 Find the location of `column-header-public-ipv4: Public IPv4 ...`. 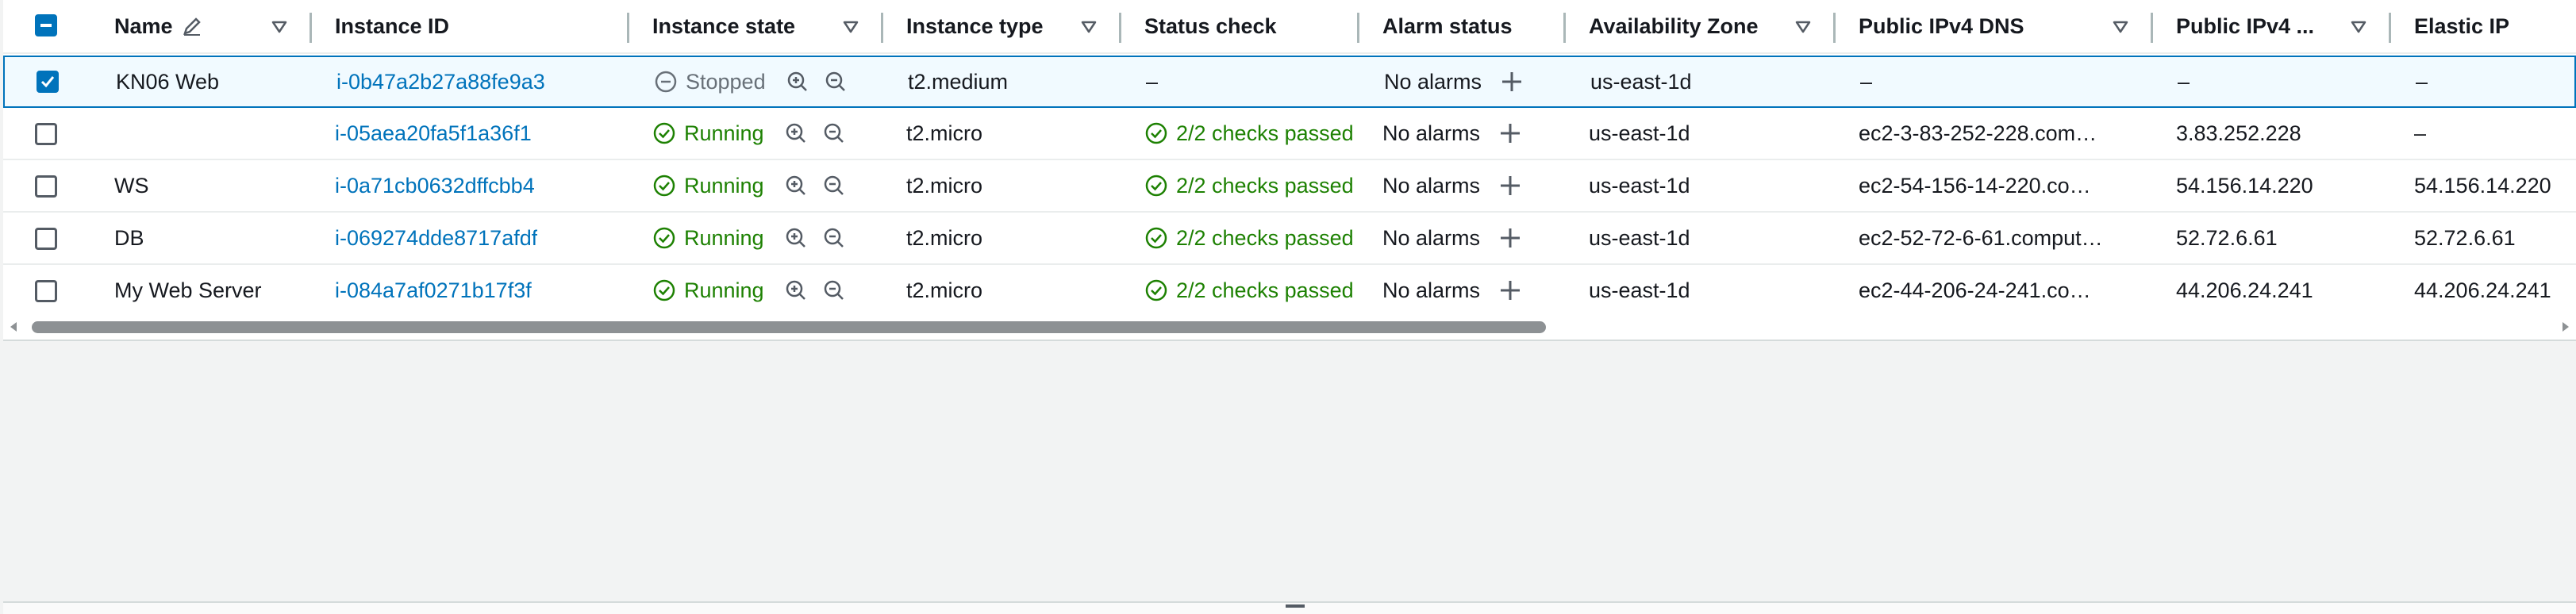

column-header-public-ipv4: Public IPv4 ... is located at coordinates (2245, 26).